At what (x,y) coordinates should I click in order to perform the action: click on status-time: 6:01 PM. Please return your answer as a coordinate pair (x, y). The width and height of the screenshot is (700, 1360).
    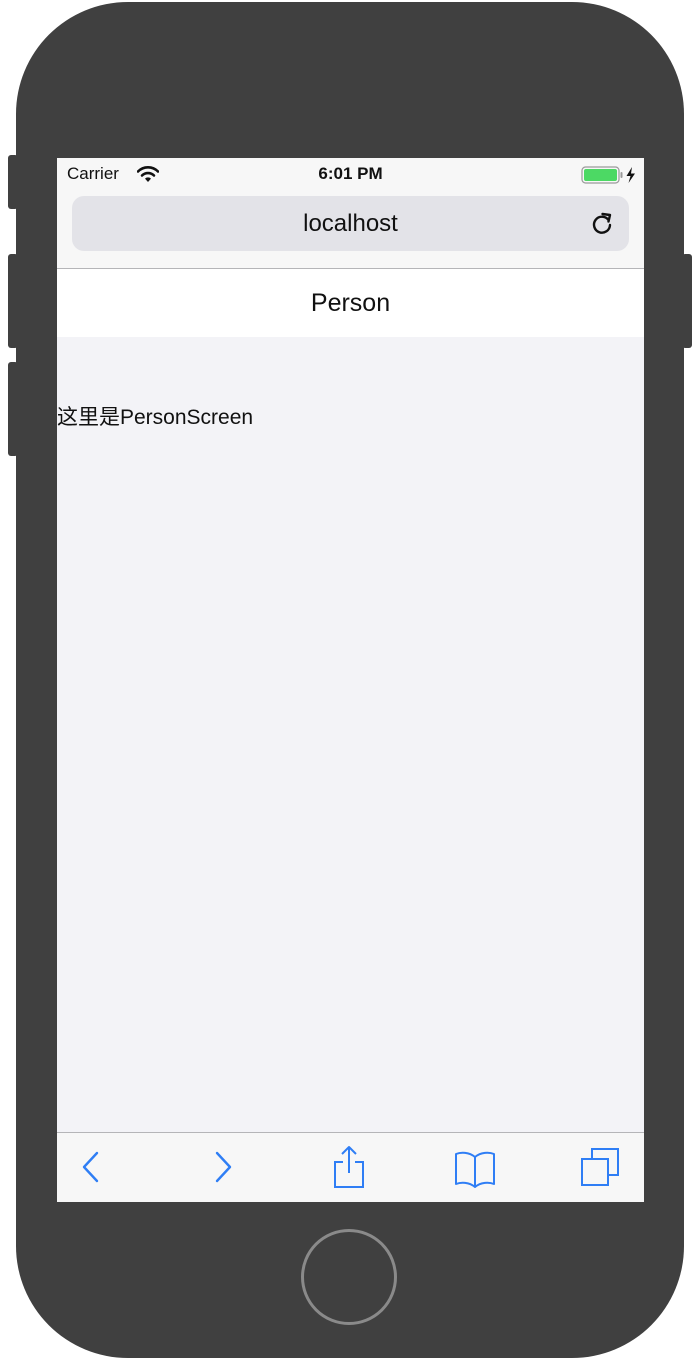
    Looking at the image, I should click on (350, 173).